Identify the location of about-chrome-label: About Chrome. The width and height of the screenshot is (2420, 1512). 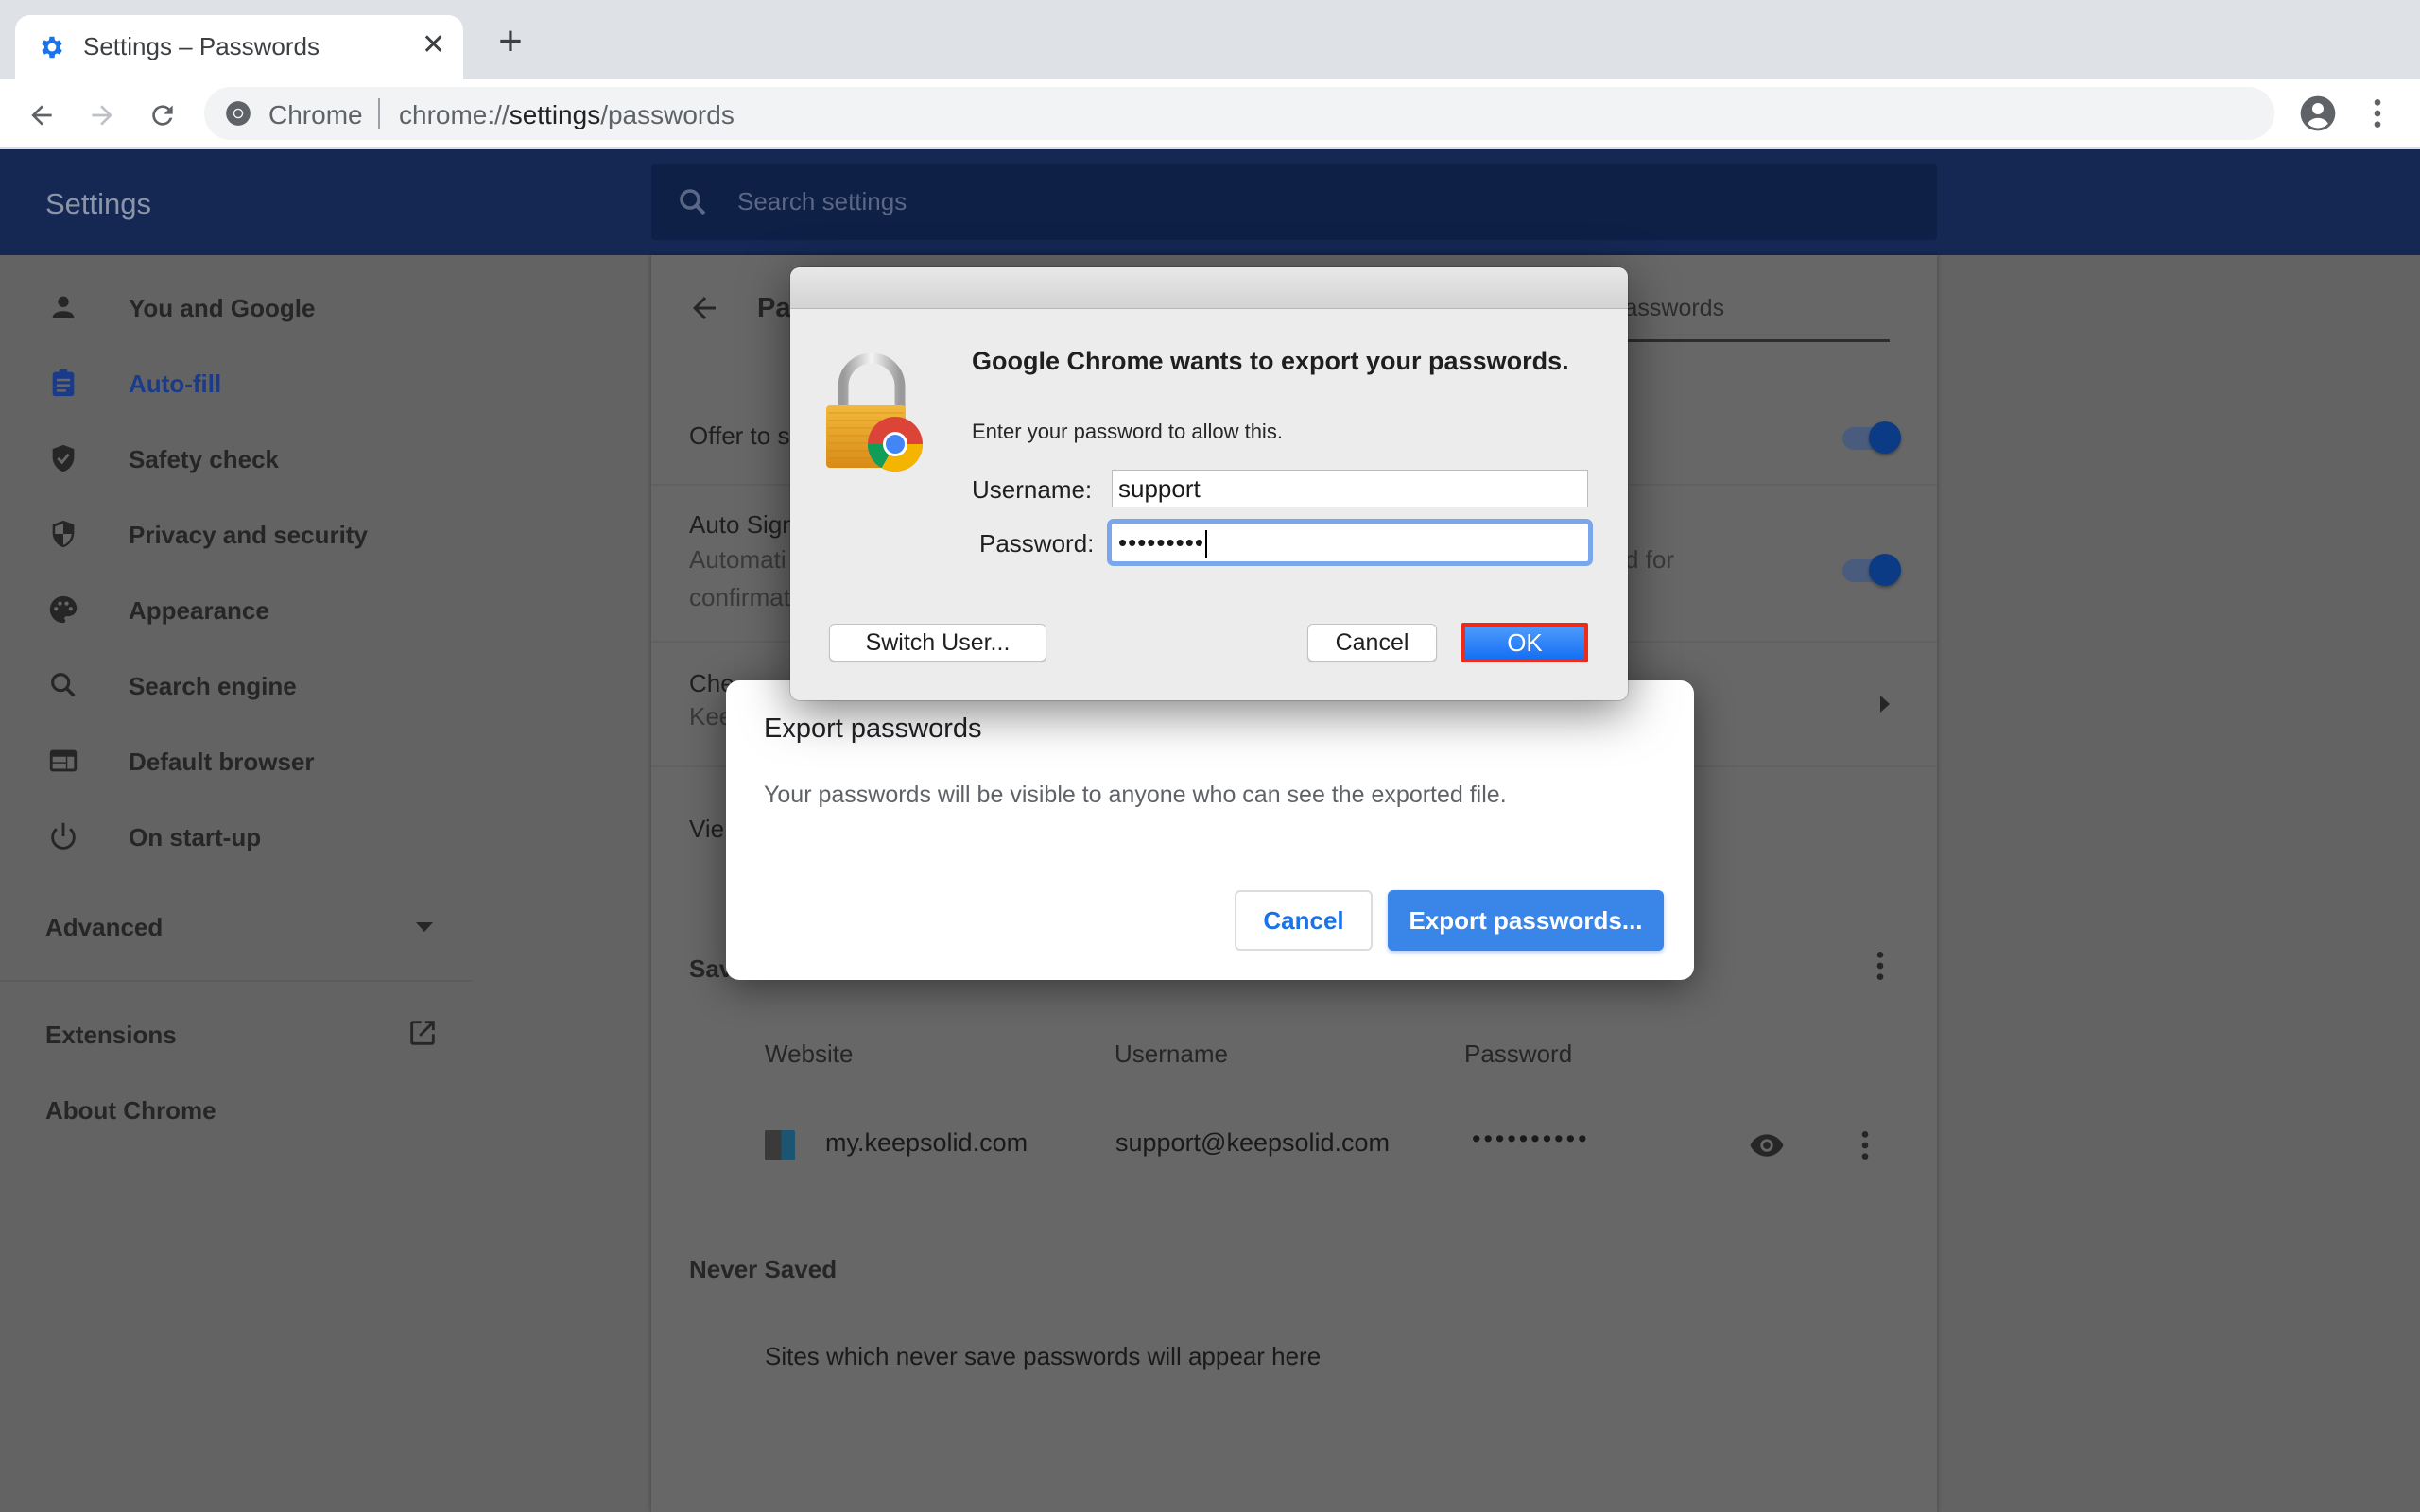
(130, 1110).